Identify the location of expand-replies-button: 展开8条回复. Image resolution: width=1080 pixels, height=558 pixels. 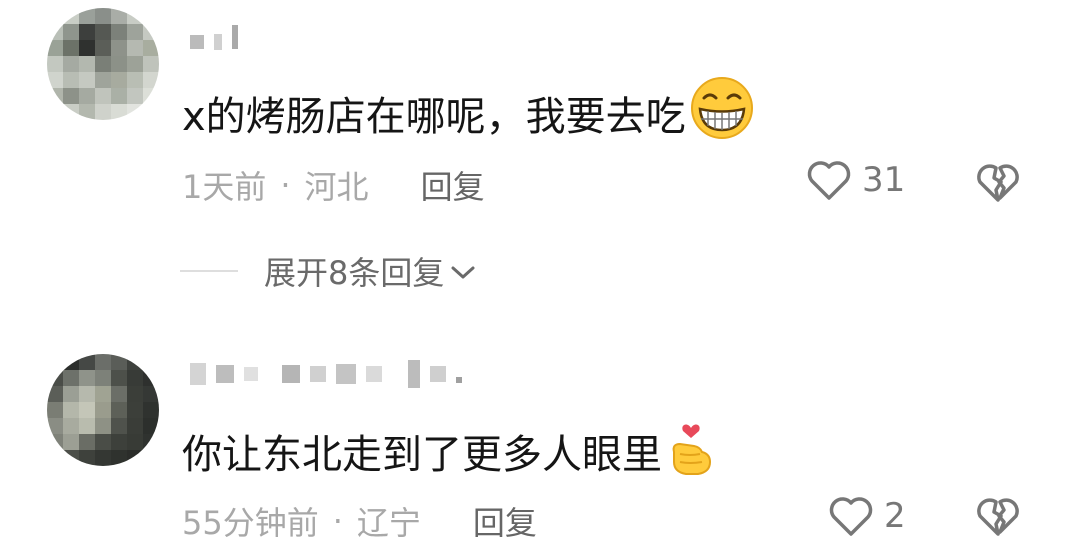
(328, 271).